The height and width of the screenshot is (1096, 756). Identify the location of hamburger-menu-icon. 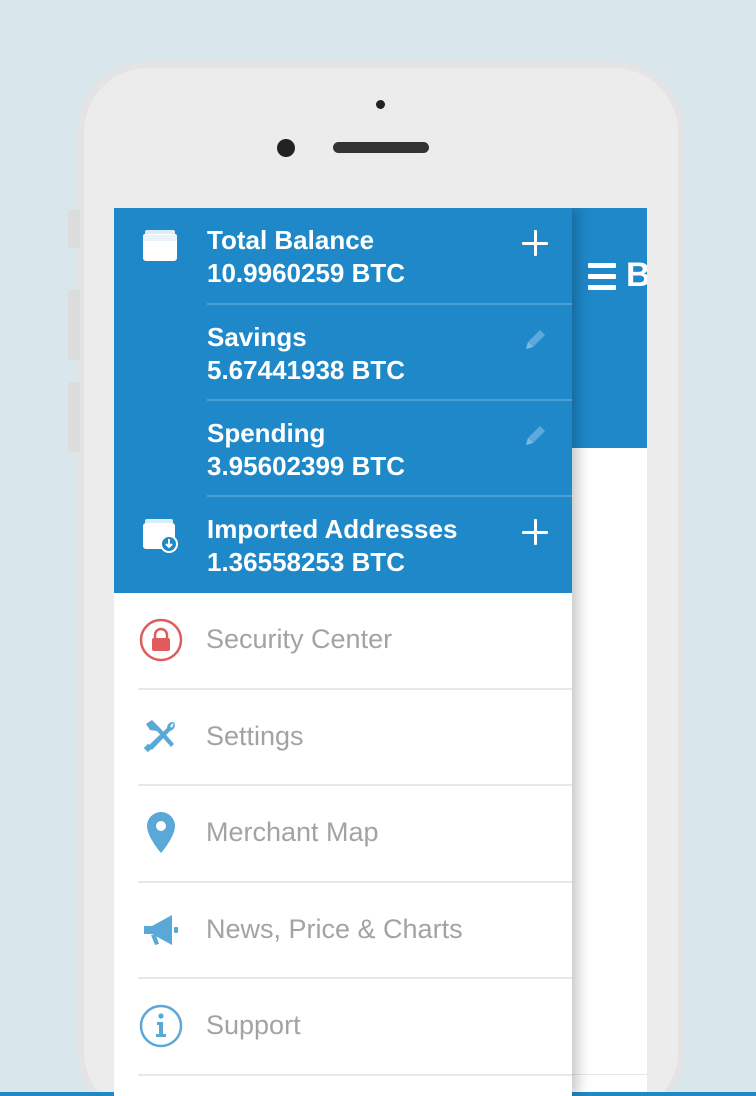
(602, 276).